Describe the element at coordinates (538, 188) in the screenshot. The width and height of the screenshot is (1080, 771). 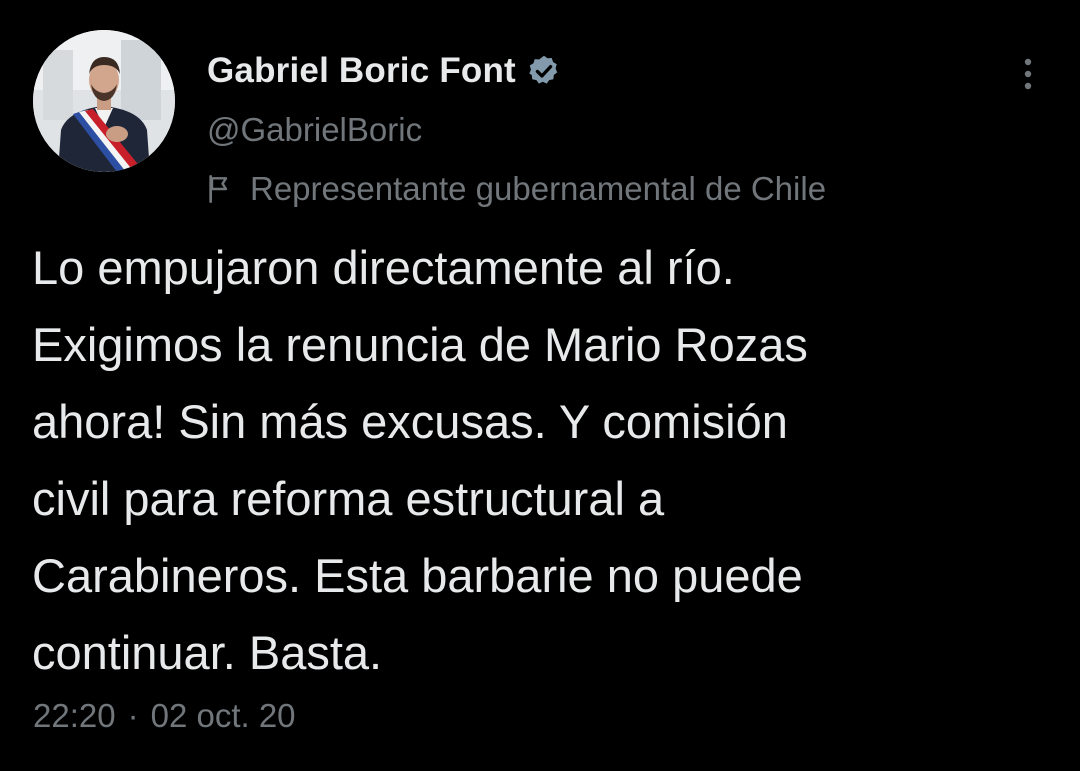
I see `government-label-text: Representante gubernamental de Chile` at that location.